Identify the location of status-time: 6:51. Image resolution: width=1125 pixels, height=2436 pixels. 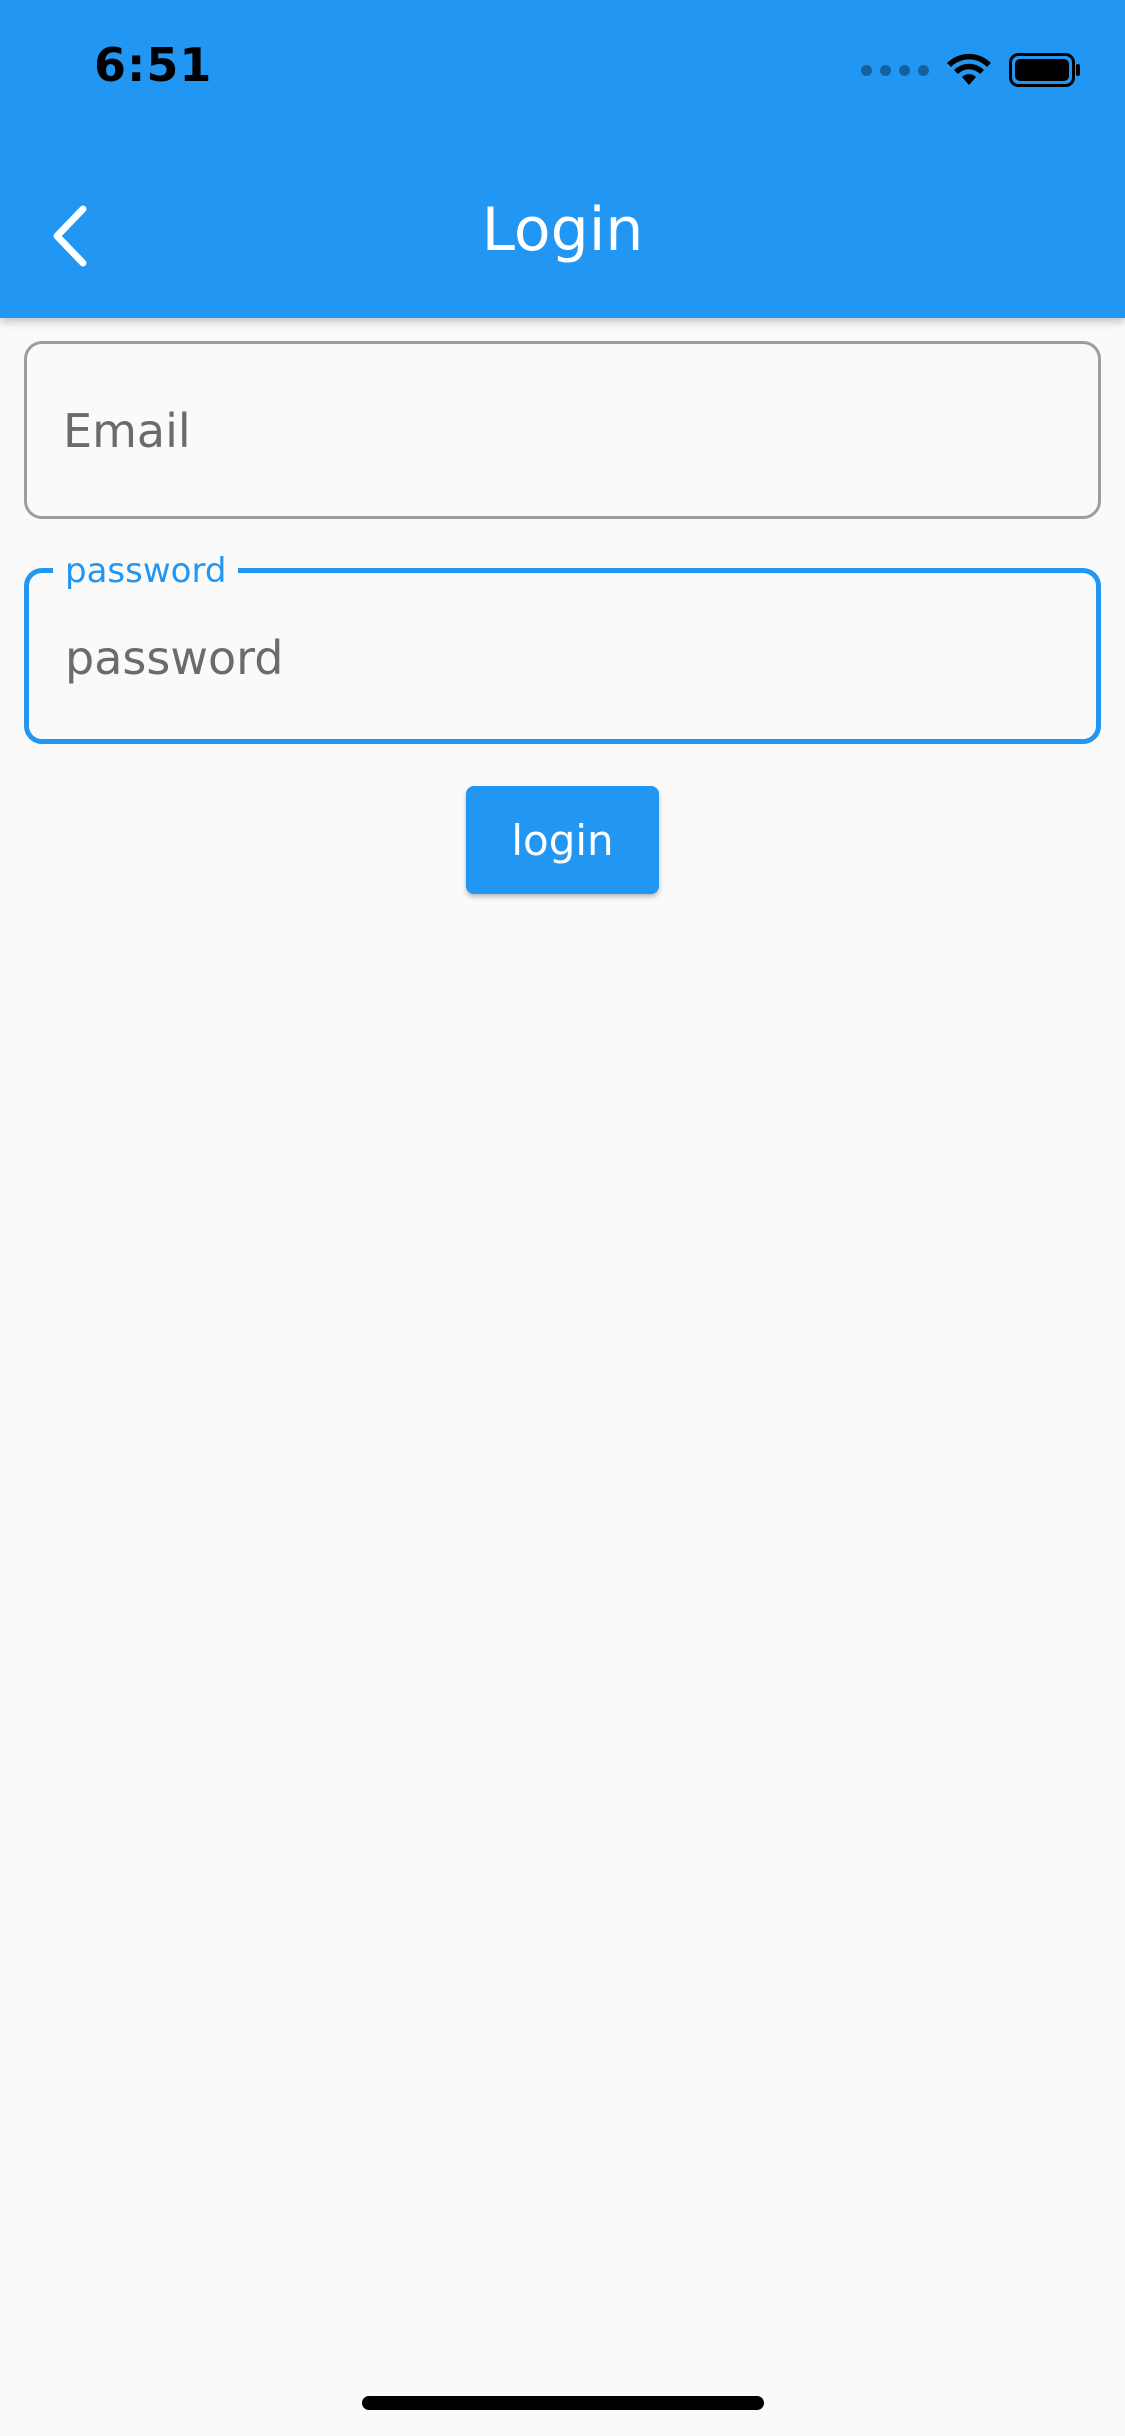
(153, 65).